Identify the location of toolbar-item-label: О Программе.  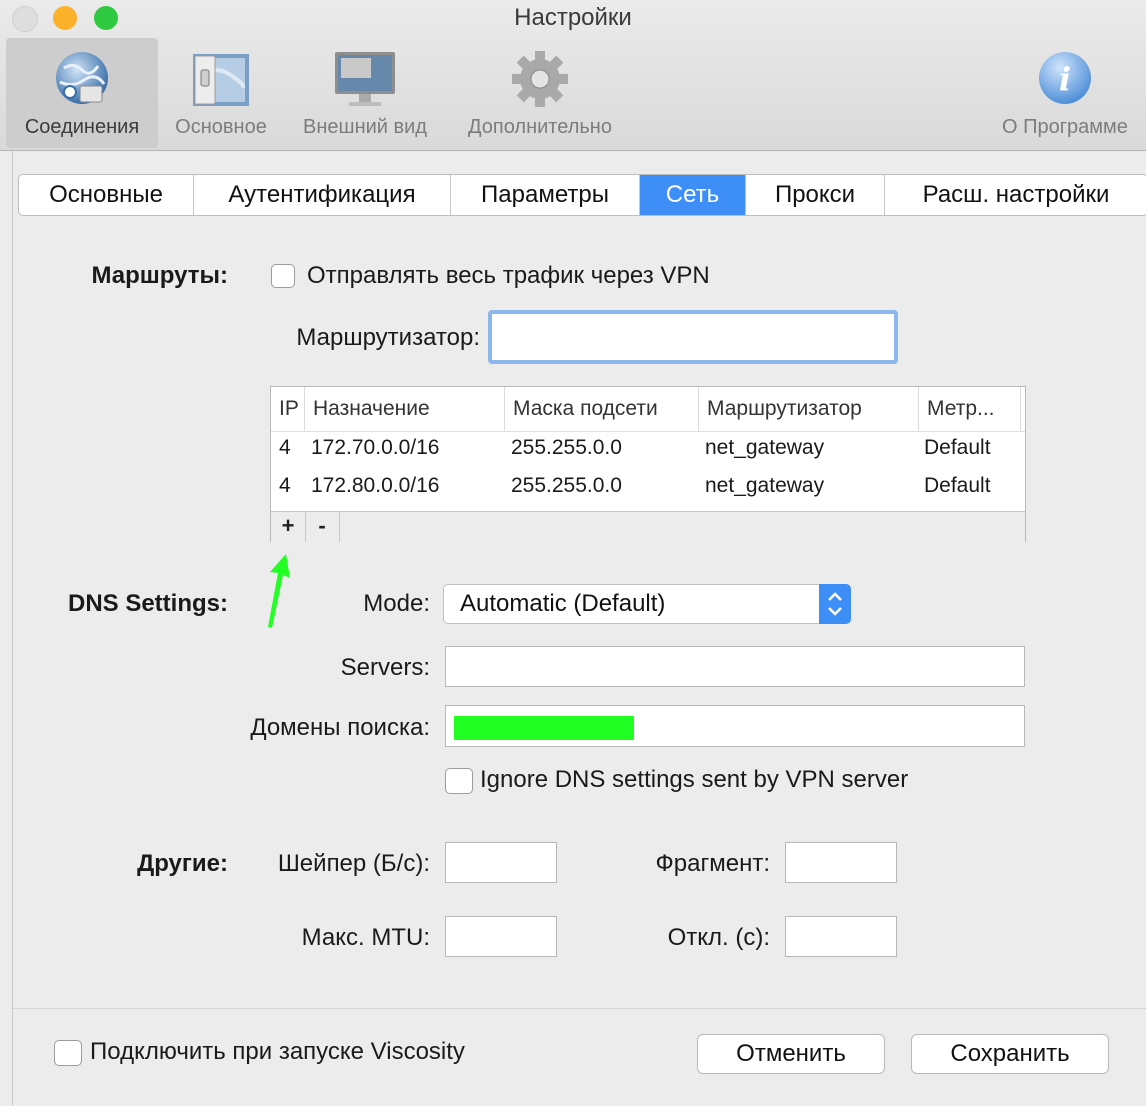
(1065, 127).